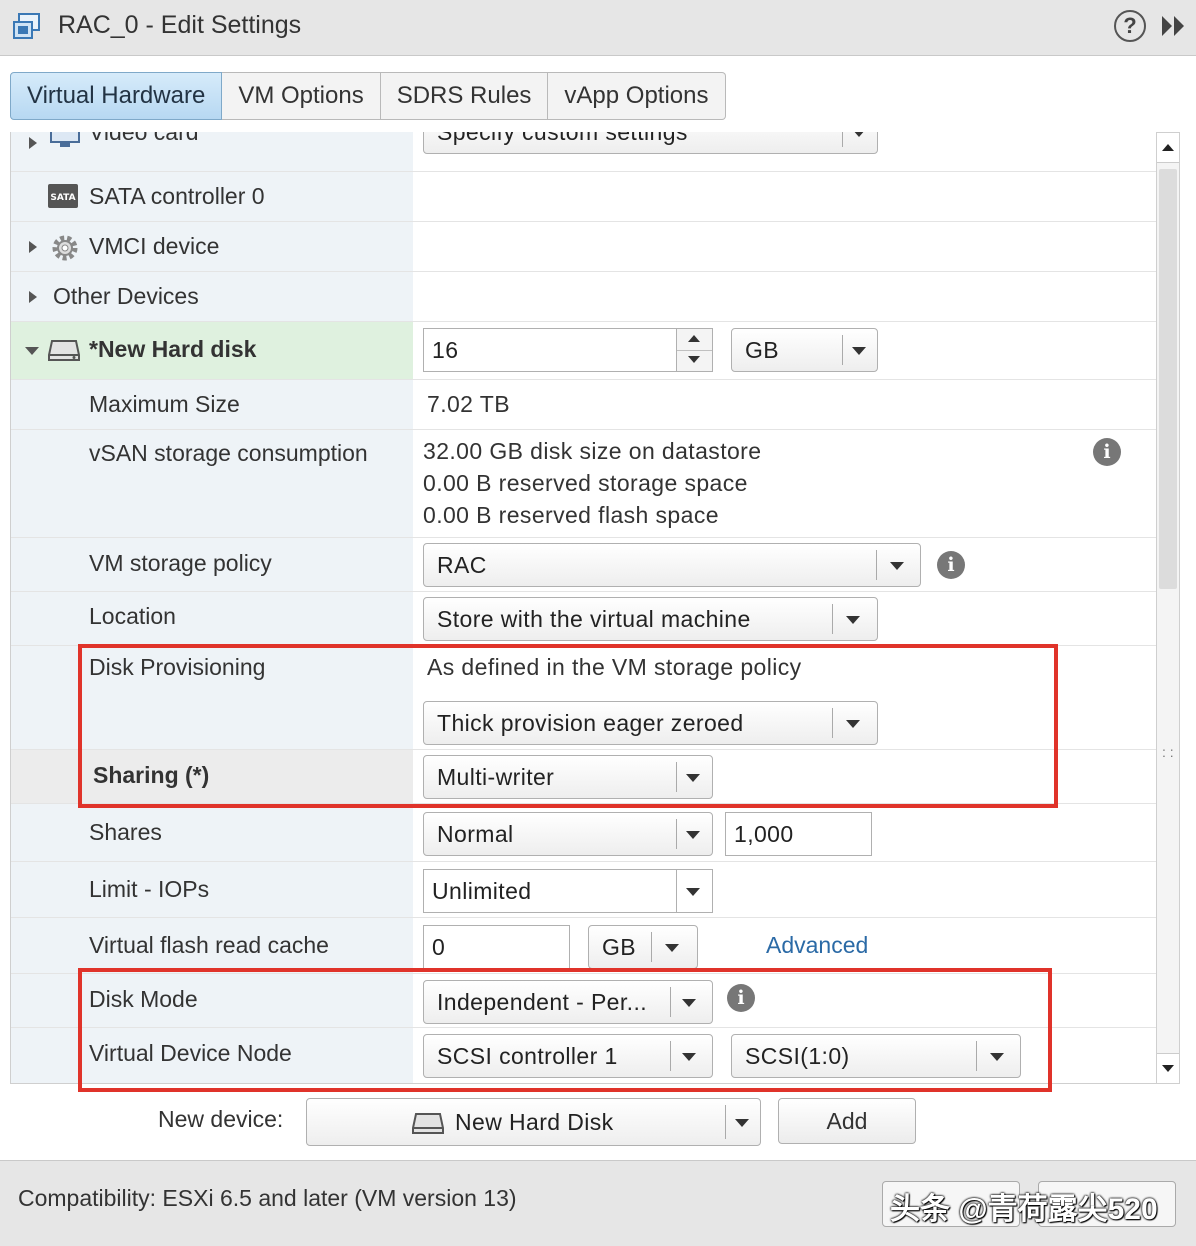 The height and width of the screenshot is (1246, 1196). What do you see at coordinates (26, 26) in the screenshot?
I see `vm-icon` at bounding box center [26, 26].